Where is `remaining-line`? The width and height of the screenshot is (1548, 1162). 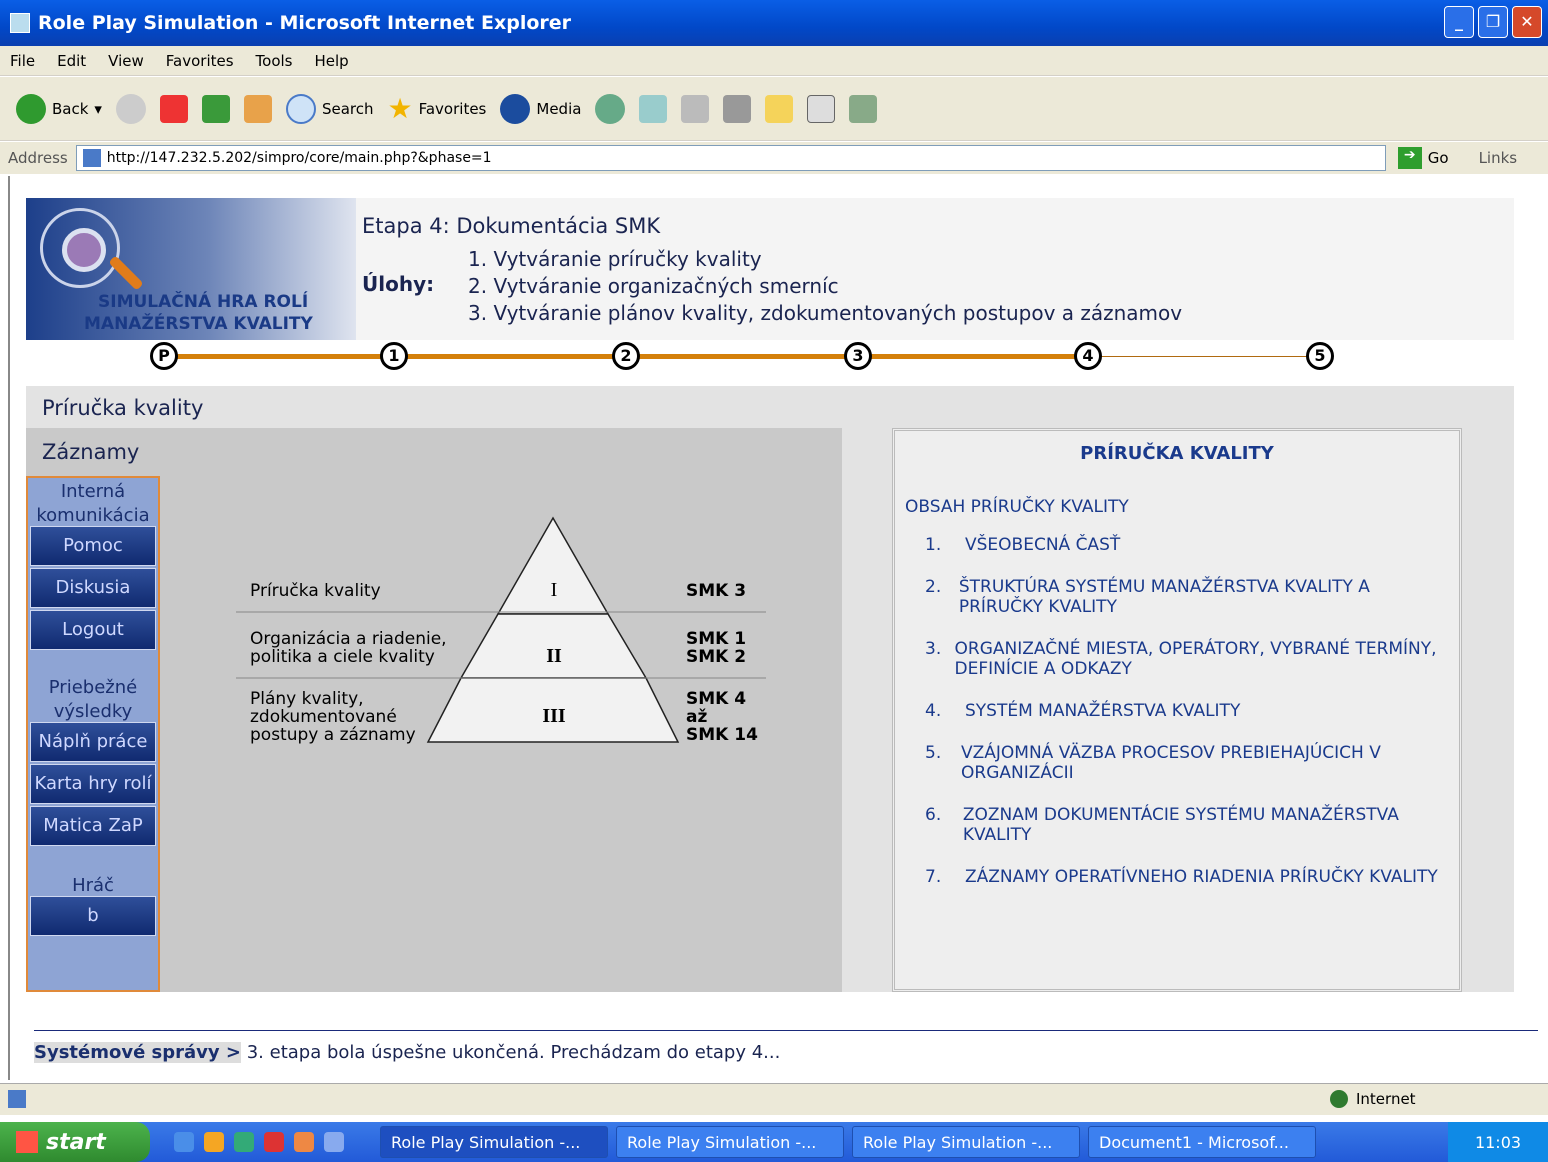 remaining-line is located at coordinates (1204, 356).